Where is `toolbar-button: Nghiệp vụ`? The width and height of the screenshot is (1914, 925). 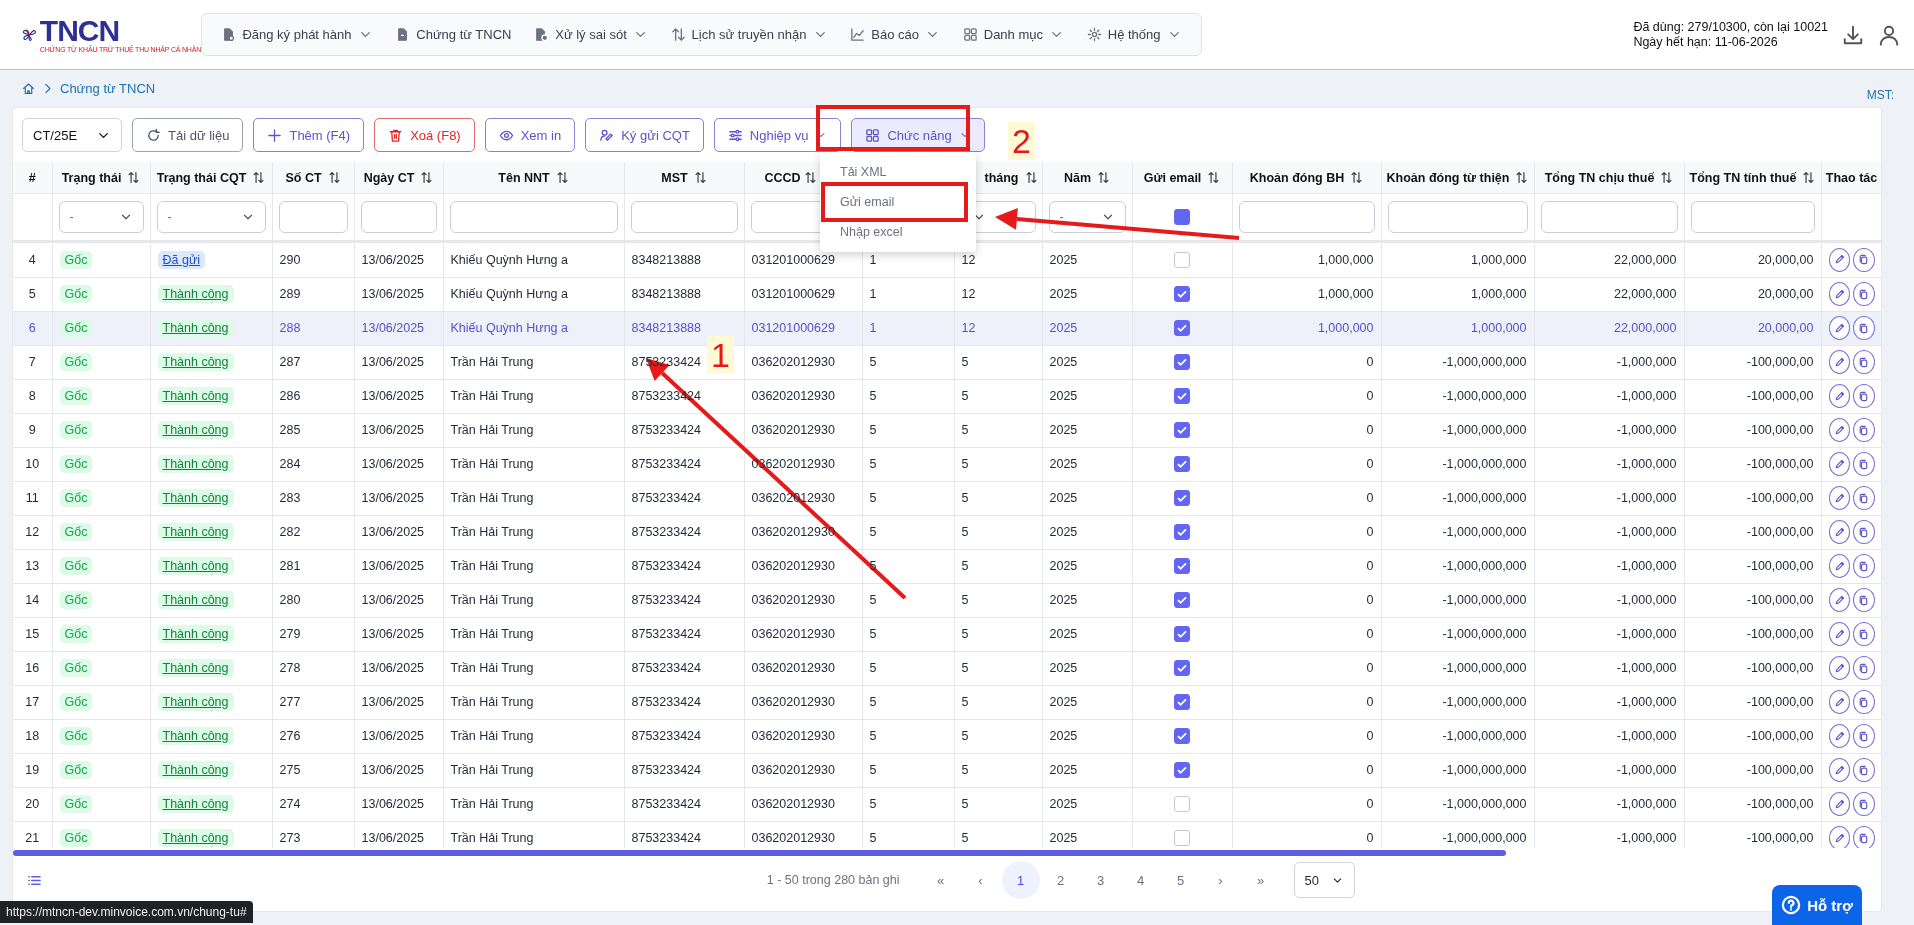
toolbar-button: Nghiệp vụ is located at coordinates (777, 135).